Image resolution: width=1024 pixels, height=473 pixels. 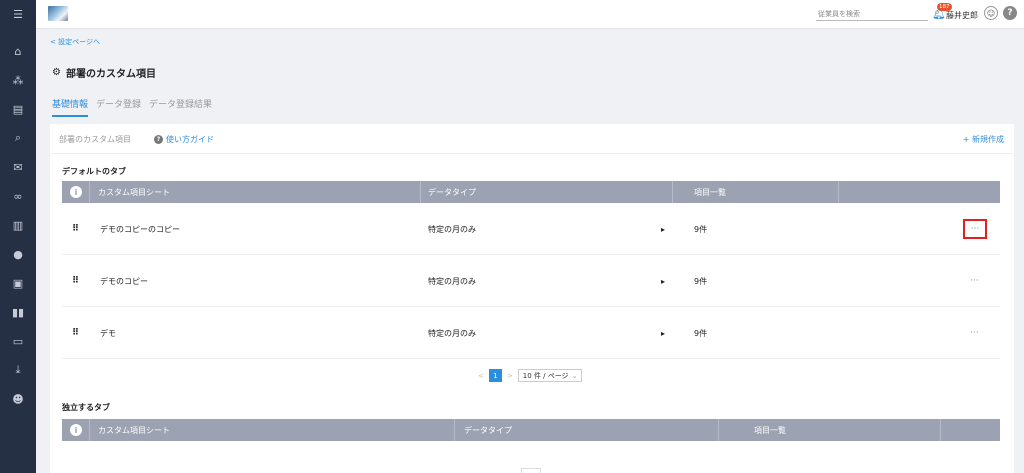 What do you see at coordinates (118, 107) in the screenshot?
I see `tab-data-registration: データ登録` at bounding box center [118, 107].